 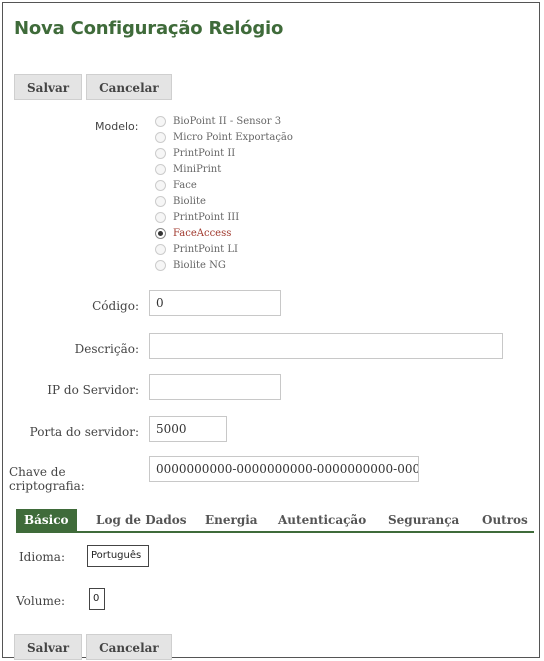 What do you see at coordinates (197, 169) in the screenshot?
I see `model-option-label: MiniPrint` at bounding box center [197, 169].